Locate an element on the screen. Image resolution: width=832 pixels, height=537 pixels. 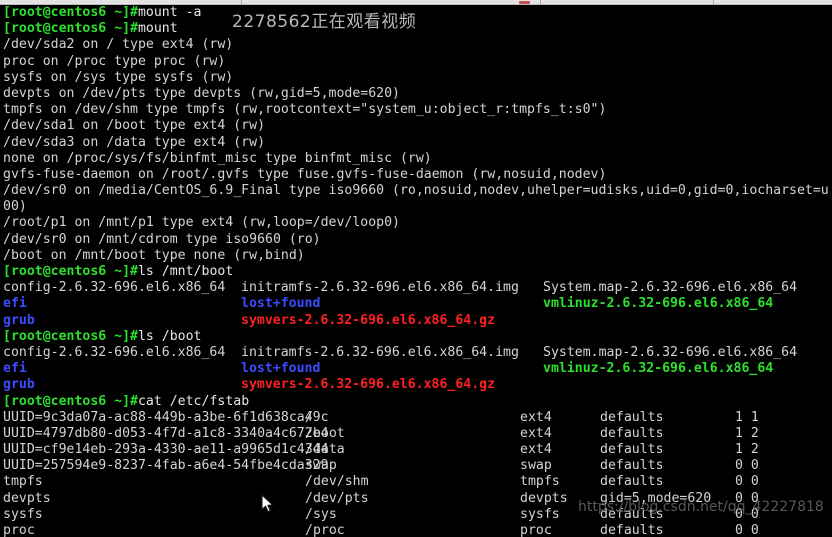
prompt-line: [root@centos6 ~]#ls /mnt/boot is located at coordinates (416, 272).